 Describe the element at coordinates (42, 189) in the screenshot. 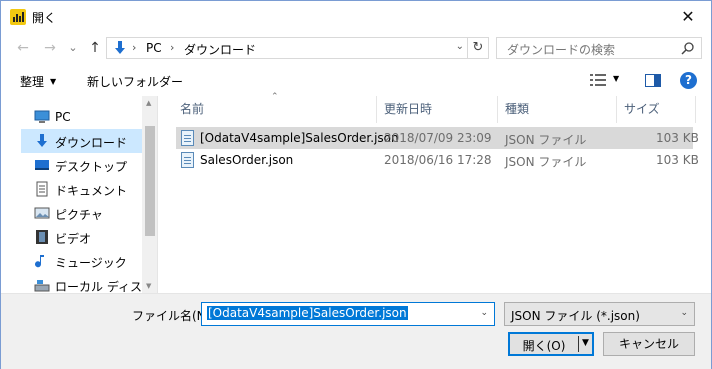

I see `documents-icon` at that location.